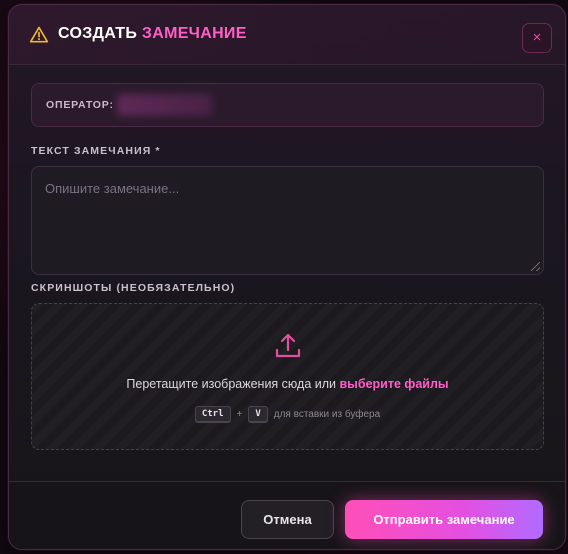 This screenshot has height=554, width=568. Describe the element at coordinates (39, 34) in the screenshot. I see `warning-triangle-icon` at that location.